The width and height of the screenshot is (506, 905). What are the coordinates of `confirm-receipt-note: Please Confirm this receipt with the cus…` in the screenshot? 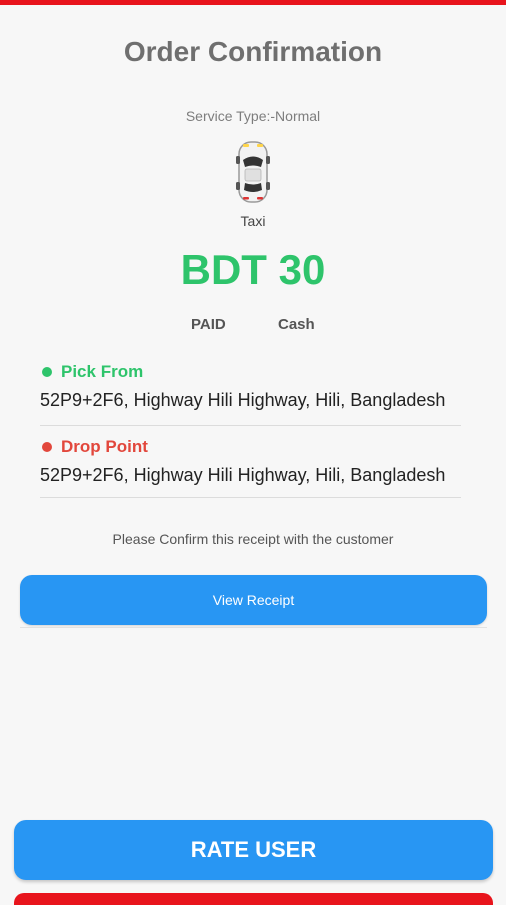 It's located at (253, 539).